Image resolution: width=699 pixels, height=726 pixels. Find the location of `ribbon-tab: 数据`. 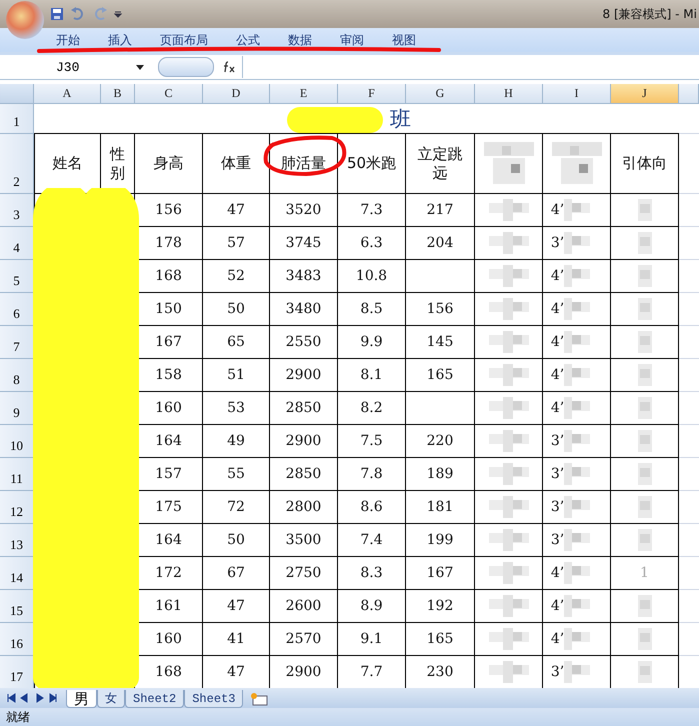

ribbon-tab: 数据 is located at coordinates (300, 40).